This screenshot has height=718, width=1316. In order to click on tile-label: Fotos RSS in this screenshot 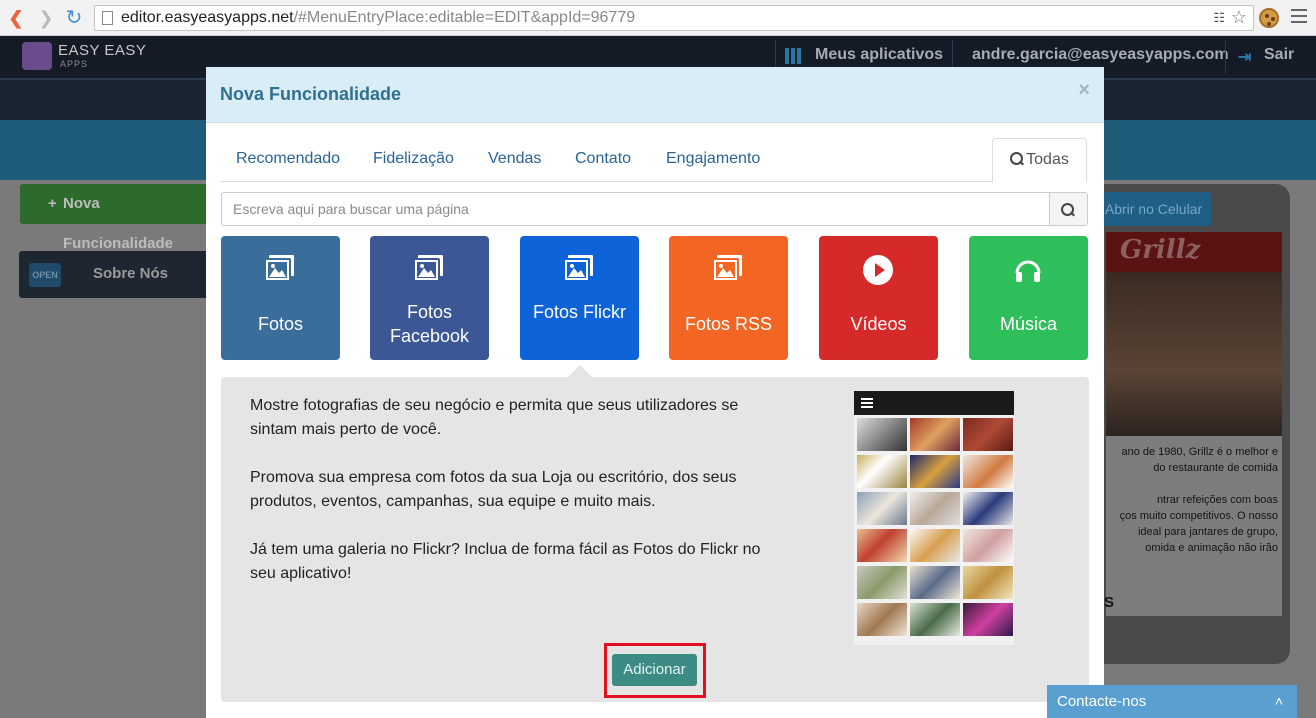, I will do `click(728, 324)`.